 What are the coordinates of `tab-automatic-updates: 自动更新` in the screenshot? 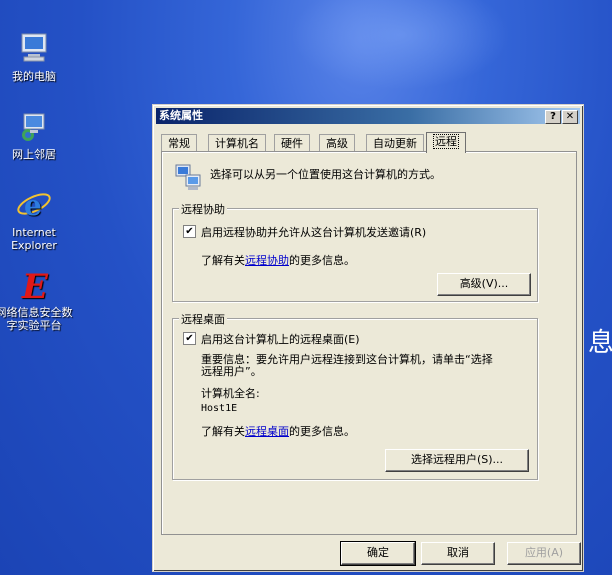 It's located at (395, 143).